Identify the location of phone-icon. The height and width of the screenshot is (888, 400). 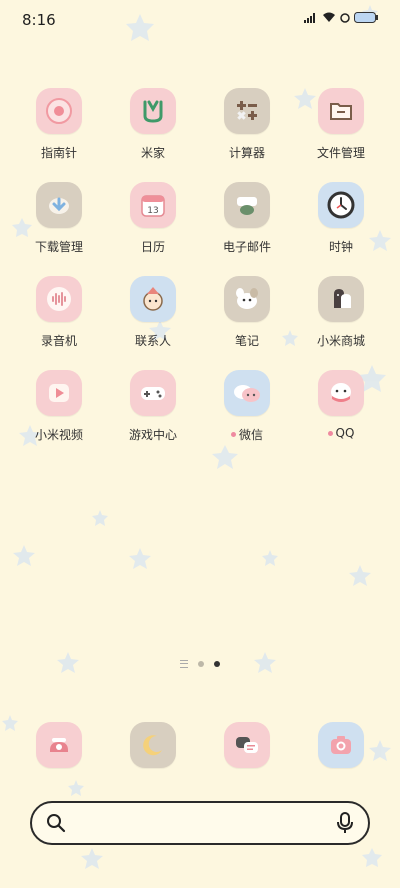
(59, 745).